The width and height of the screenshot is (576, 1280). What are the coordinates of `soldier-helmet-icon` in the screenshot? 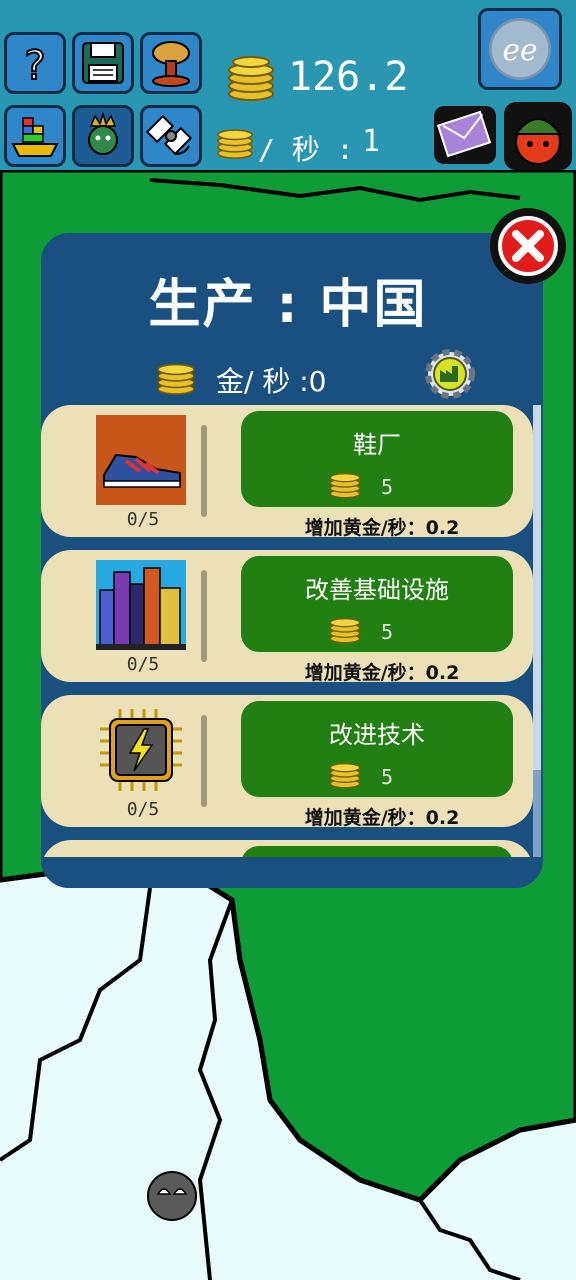 It's located at (538, 136).